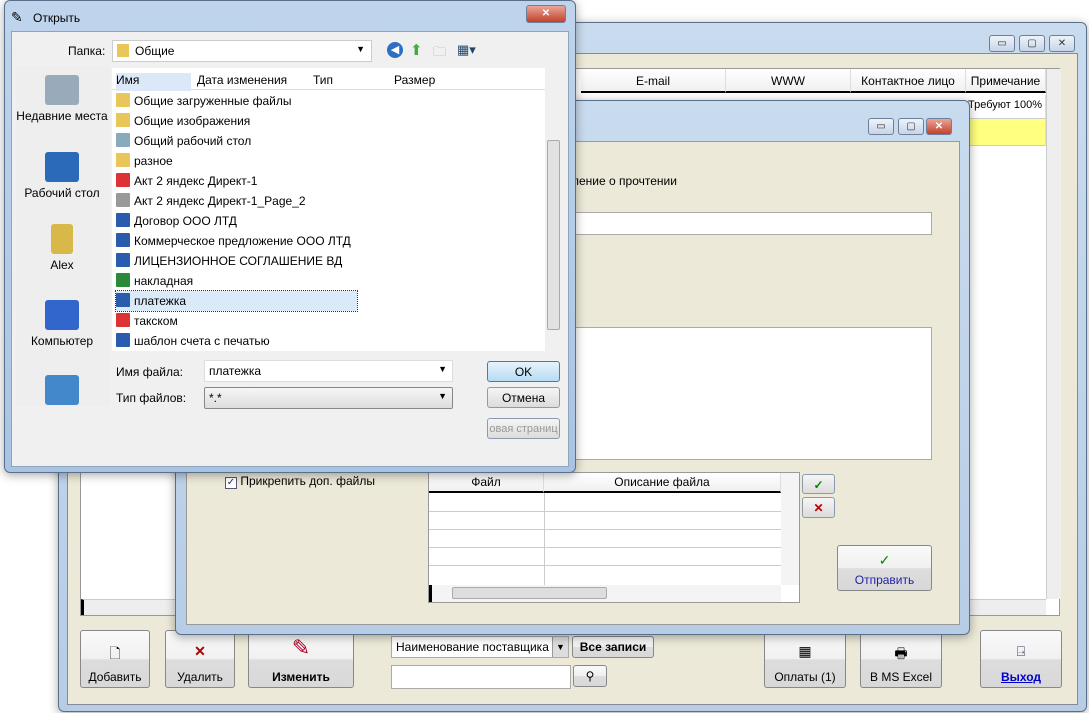  I want to click on send-button: ✓ Отправить, so click(884, 568).